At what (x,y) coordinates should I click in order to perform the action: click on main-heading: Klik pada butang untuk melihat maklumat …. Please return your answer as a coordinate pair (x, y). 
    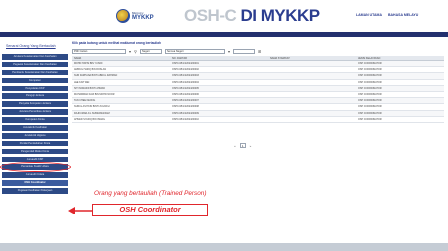
    Looking at the image, I should click on (116, 43).